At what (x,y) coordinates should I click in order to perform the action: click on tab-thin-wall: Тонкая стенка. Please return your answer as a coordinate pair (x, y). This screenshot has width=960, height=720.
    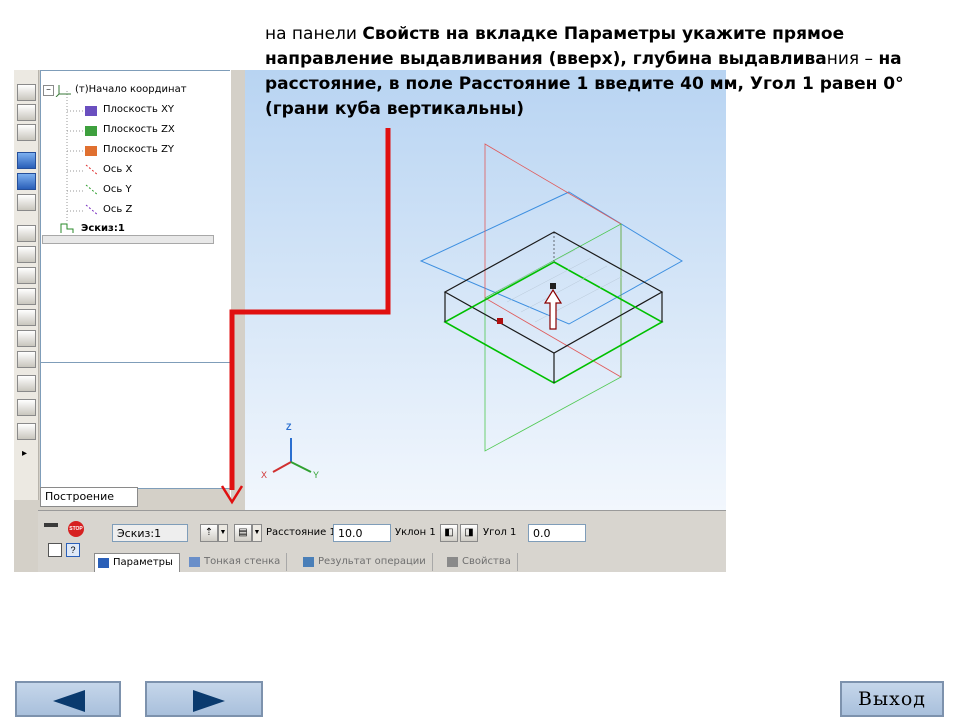
    Looking at the image, I should click on (237, 562).